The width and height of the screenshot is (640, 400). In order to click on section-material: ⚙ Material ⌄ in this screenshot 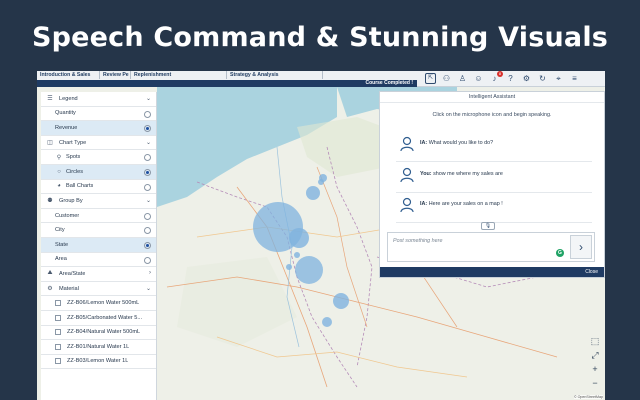, I will do `click(98, 289)`.